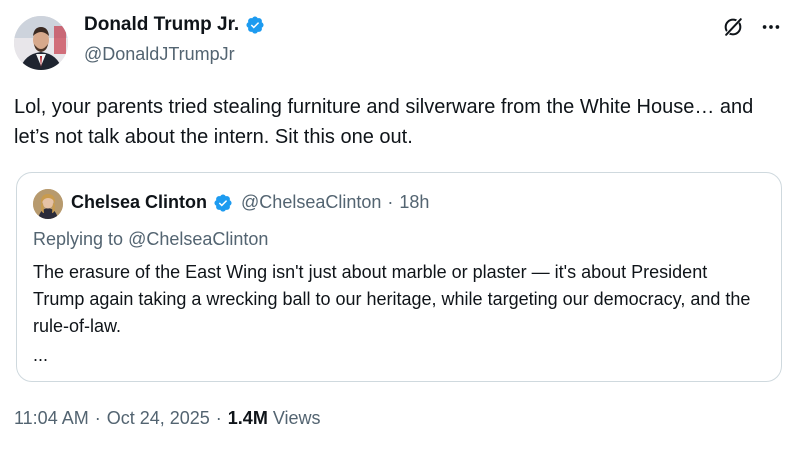 The height and width of the screenshot is (455, 800). I want to click on views: 1.4M Views, so click(274, 418).